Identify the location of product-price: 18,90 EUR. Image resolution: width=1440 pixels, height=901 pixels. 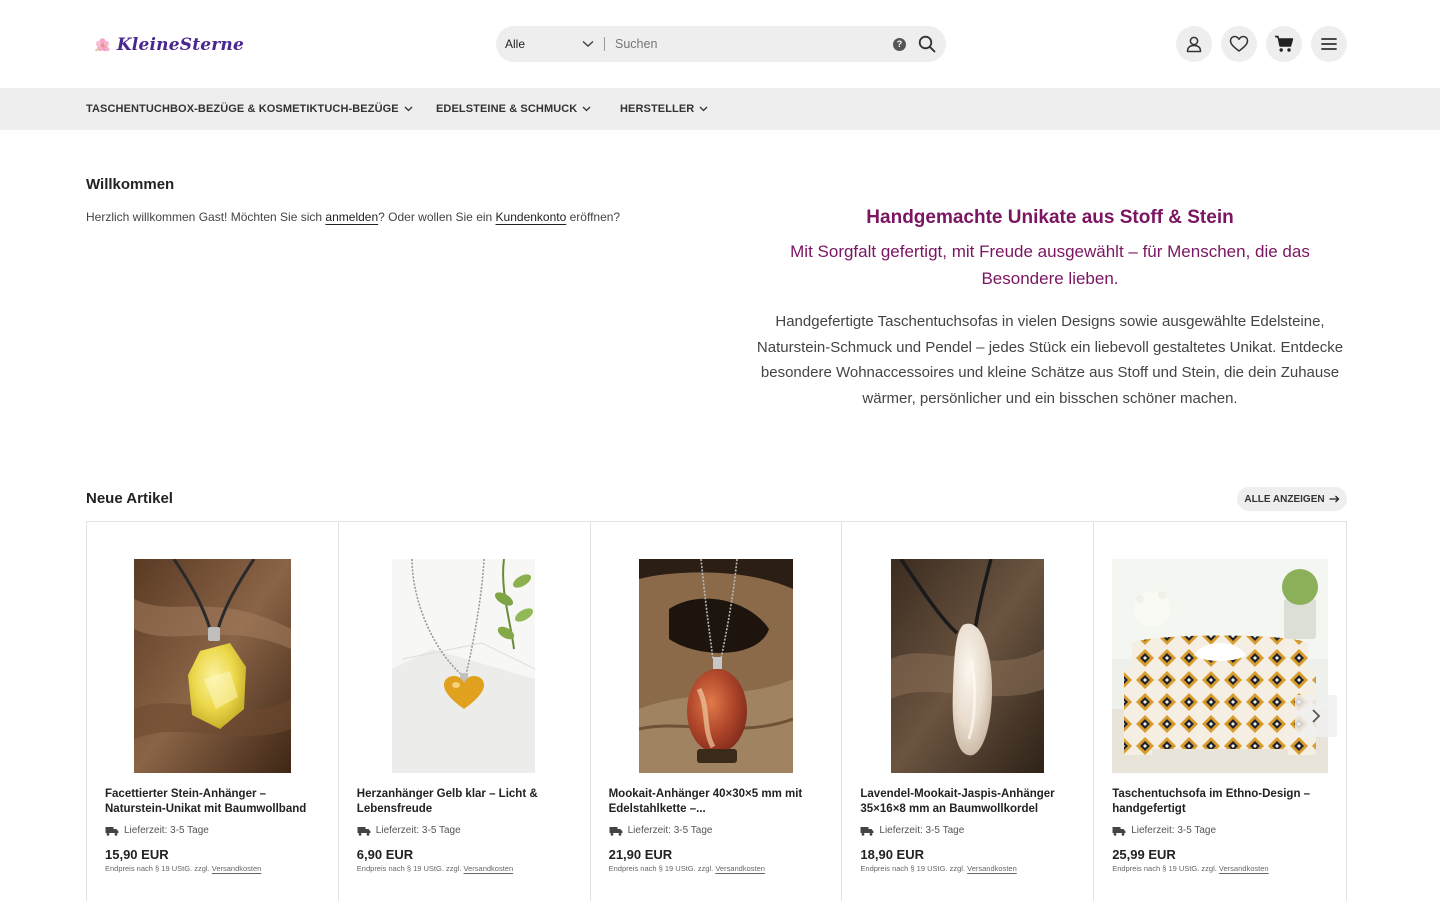
(892, 854).